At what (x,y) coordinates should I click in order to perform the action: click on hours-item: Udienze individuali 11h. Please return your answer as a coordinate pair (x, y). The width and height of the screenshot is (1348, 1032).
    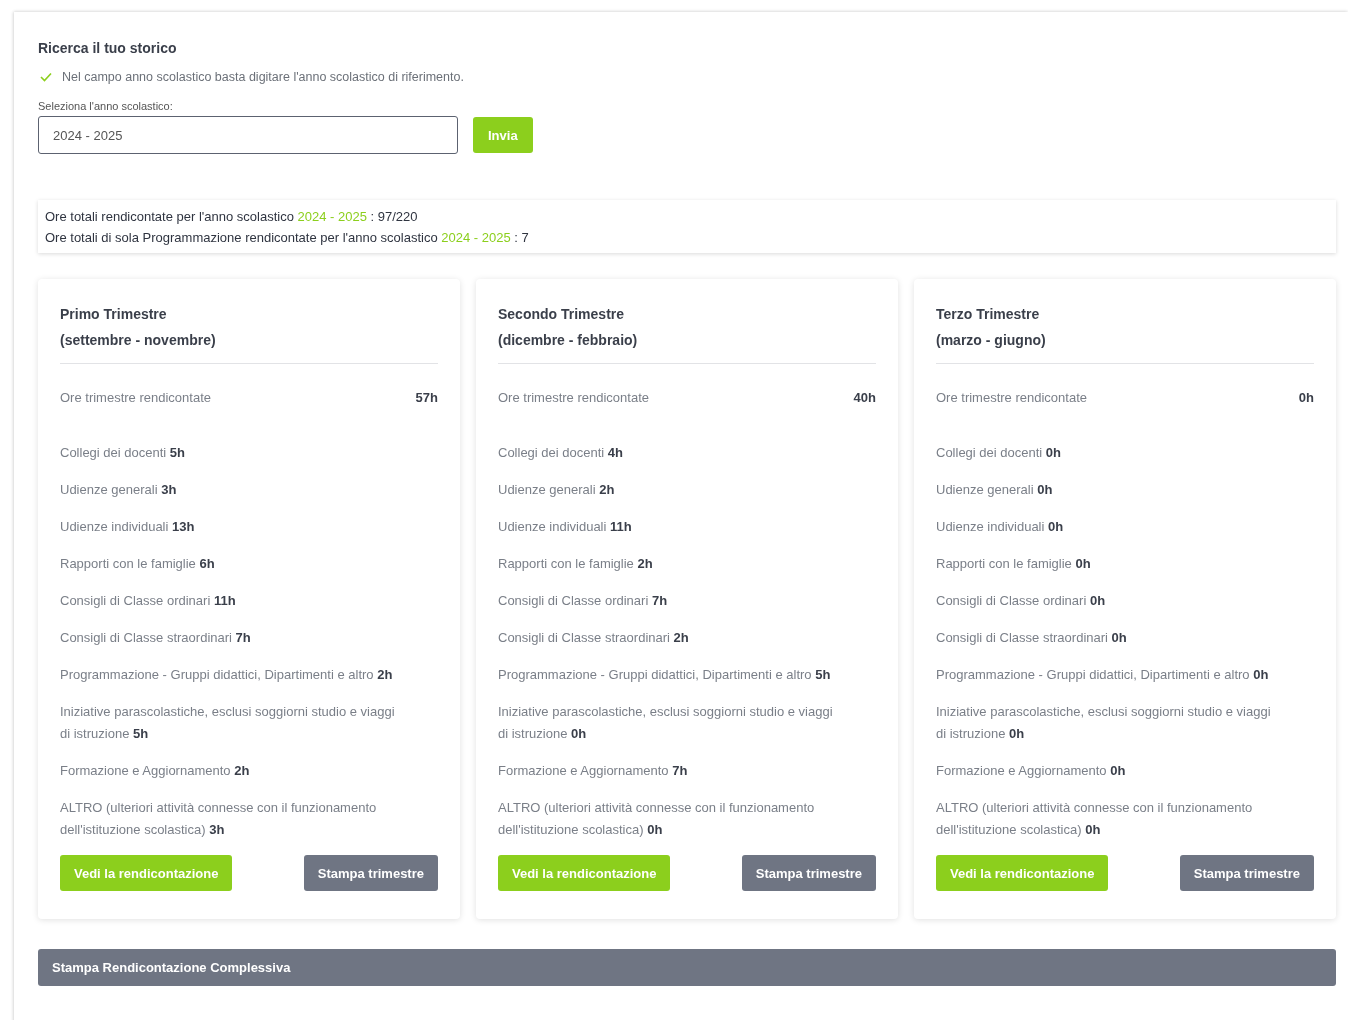
    Looking at the image, I should click on (565, 527).